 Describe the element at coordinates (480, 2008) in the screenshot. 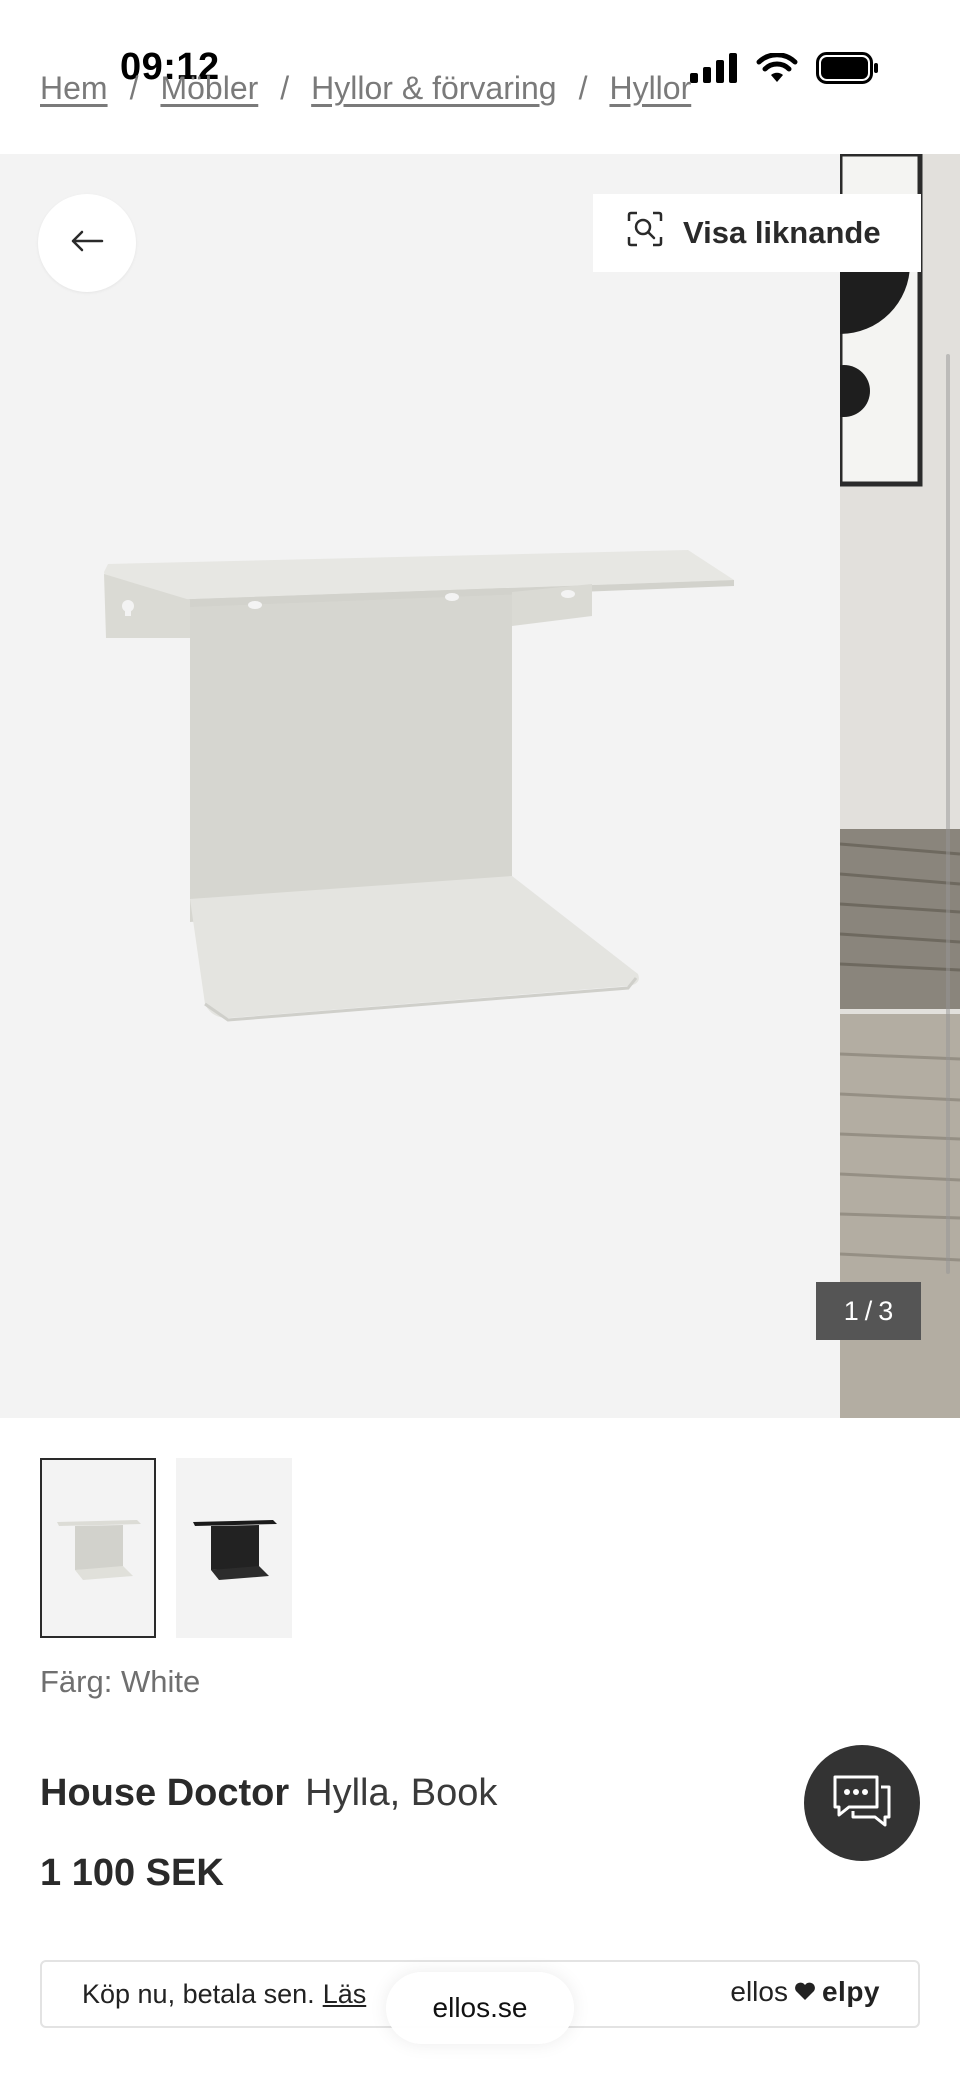

I see `browser-url-bar: ellos.se` at that location.